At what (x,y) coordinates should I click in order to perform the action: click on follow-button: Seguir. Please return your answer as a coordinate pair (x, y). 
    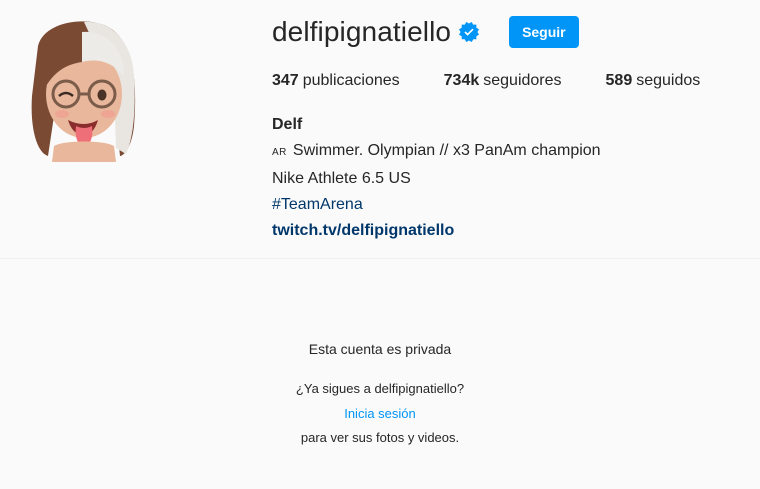
    Looking at the image, I should click on (544, 32).